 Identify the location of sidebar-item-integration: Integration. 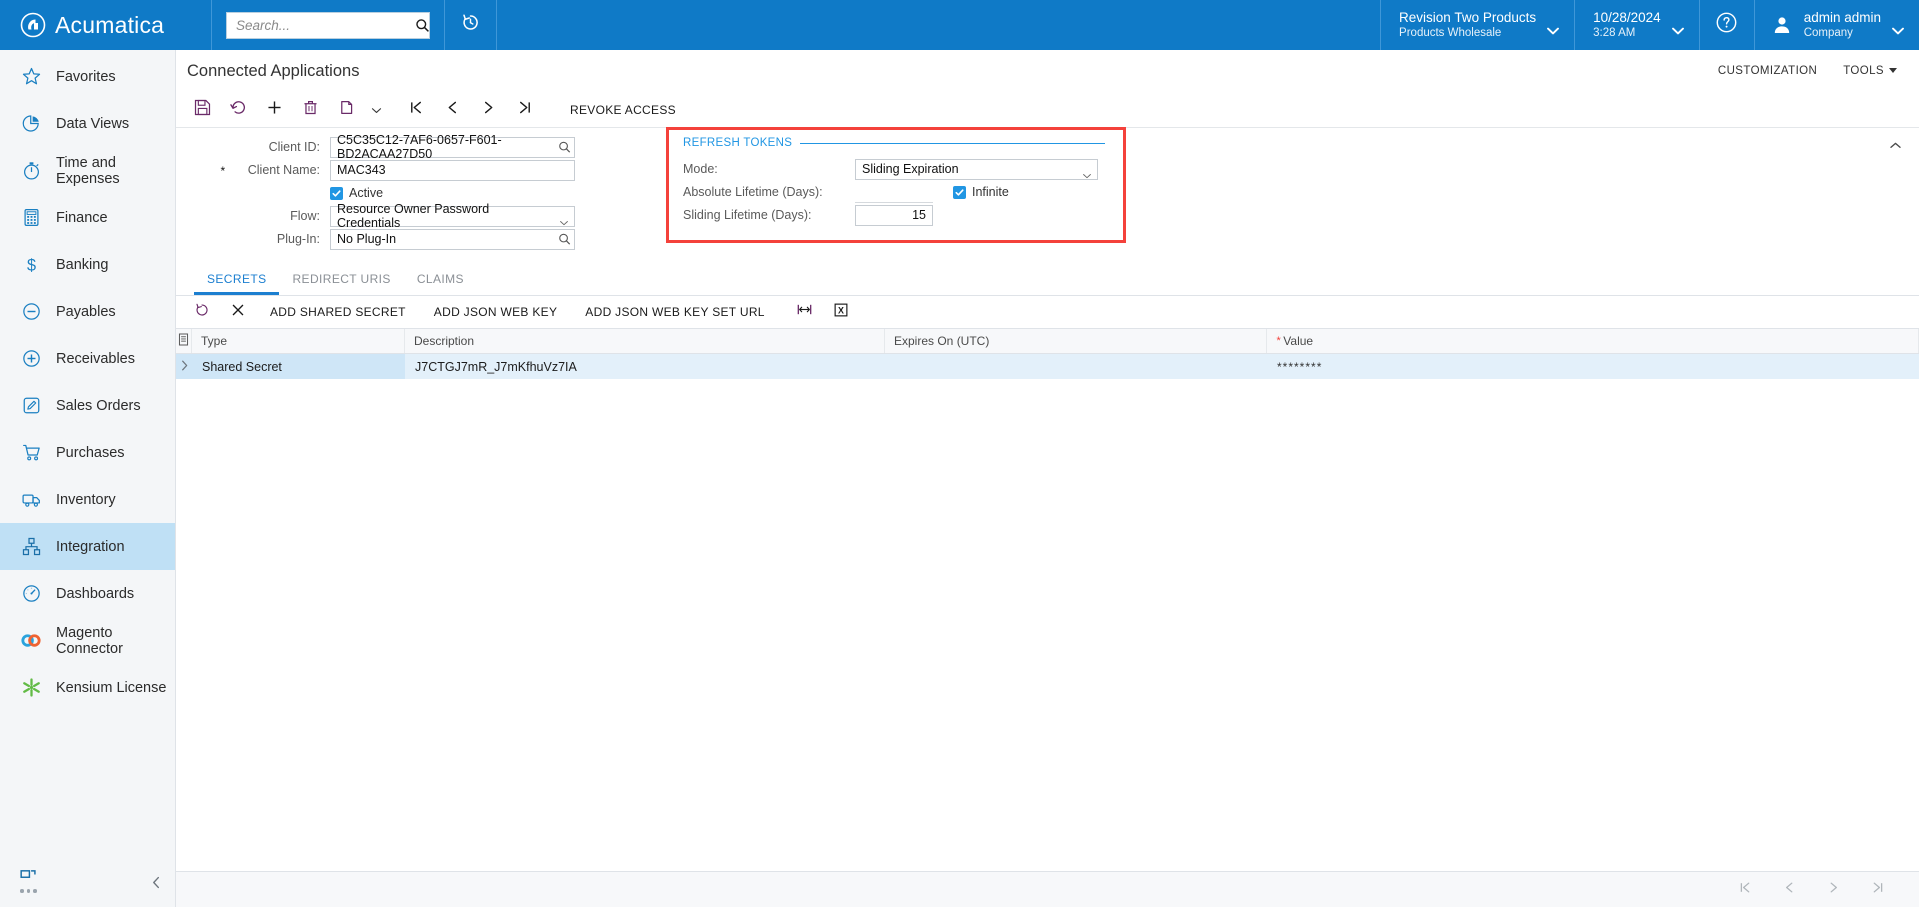
(87, 546).